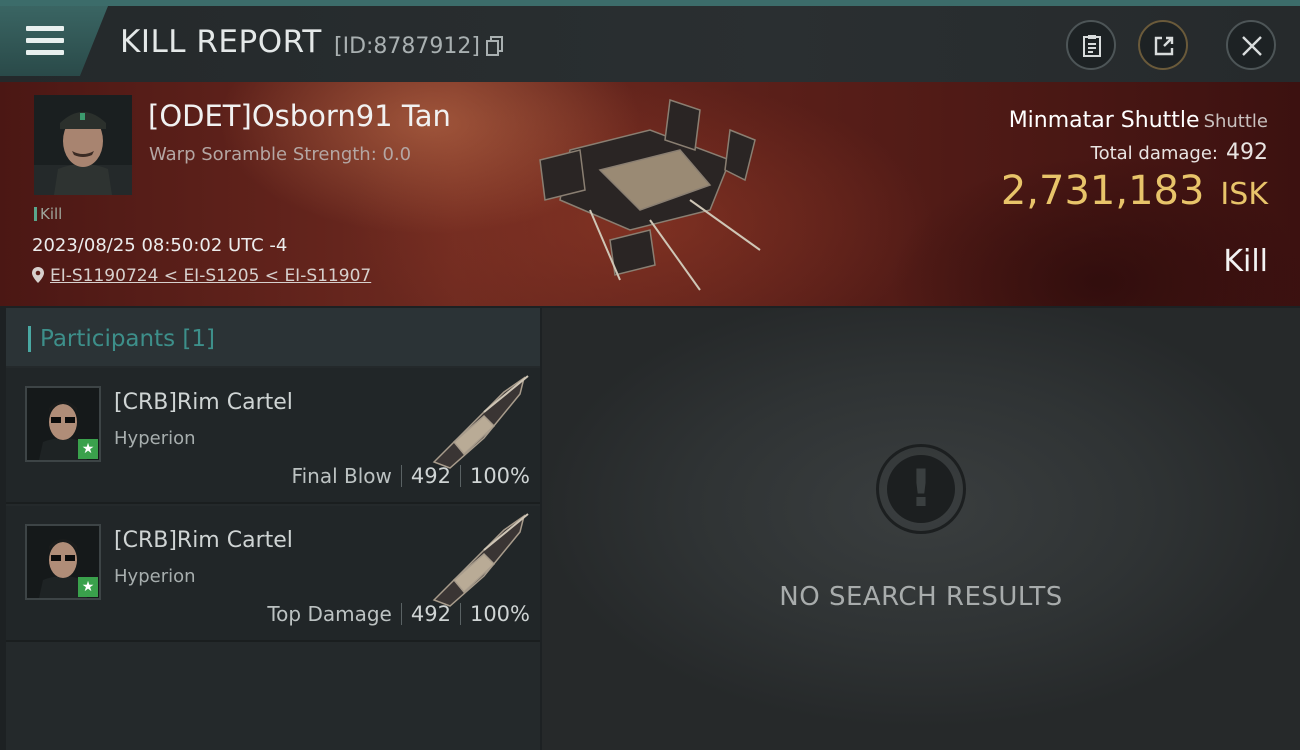 This screenshot has width=1300, height=750. Describe the element at coordinates (48, 214) in the screenshot. I see `kill-tag: Kill` at that location.